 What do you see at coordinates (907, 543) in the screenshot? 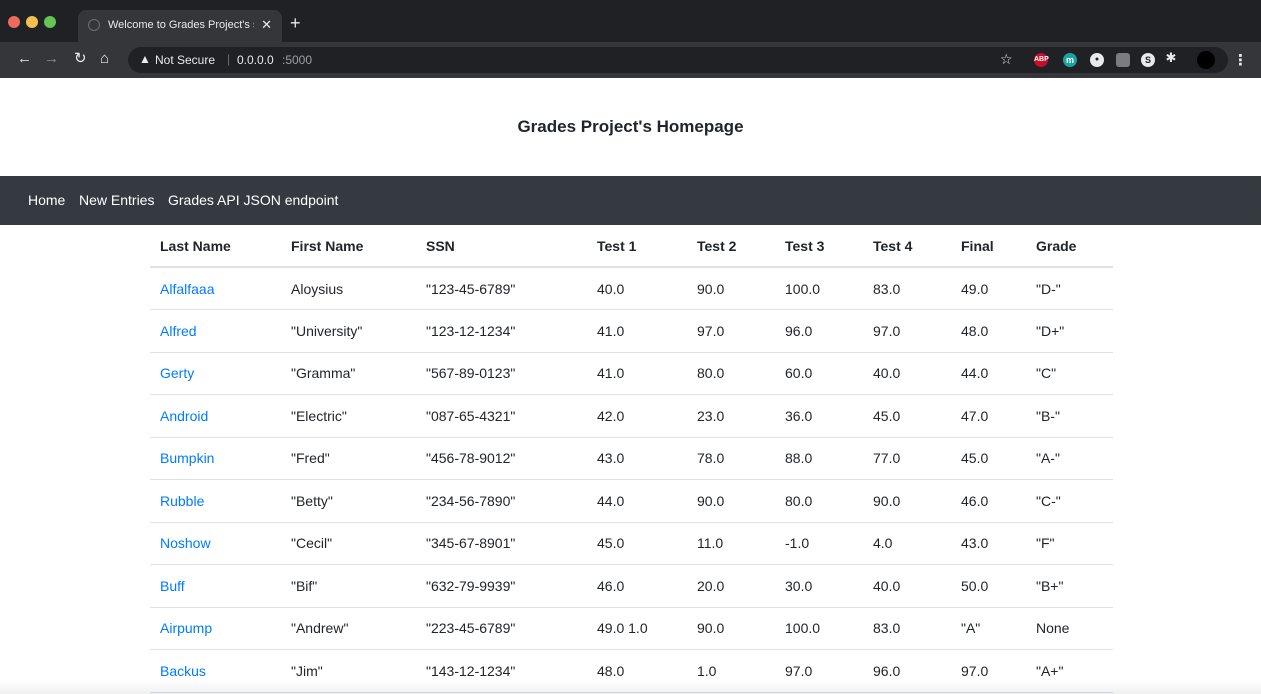
I see `table-cell: 4.0` at bounding box center [907, 543].